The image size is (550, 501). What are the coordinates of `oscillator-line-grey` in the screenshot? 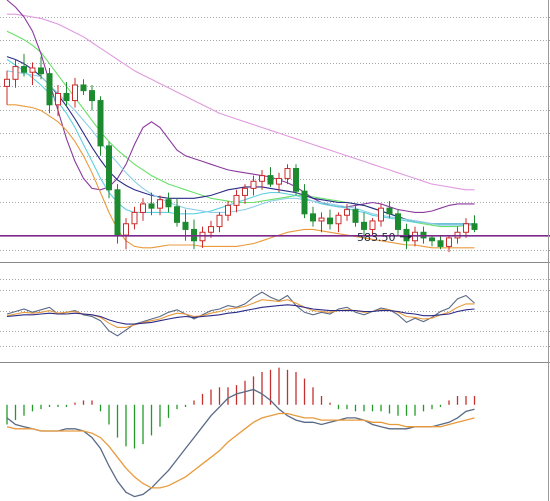 It's located at (240, 314).